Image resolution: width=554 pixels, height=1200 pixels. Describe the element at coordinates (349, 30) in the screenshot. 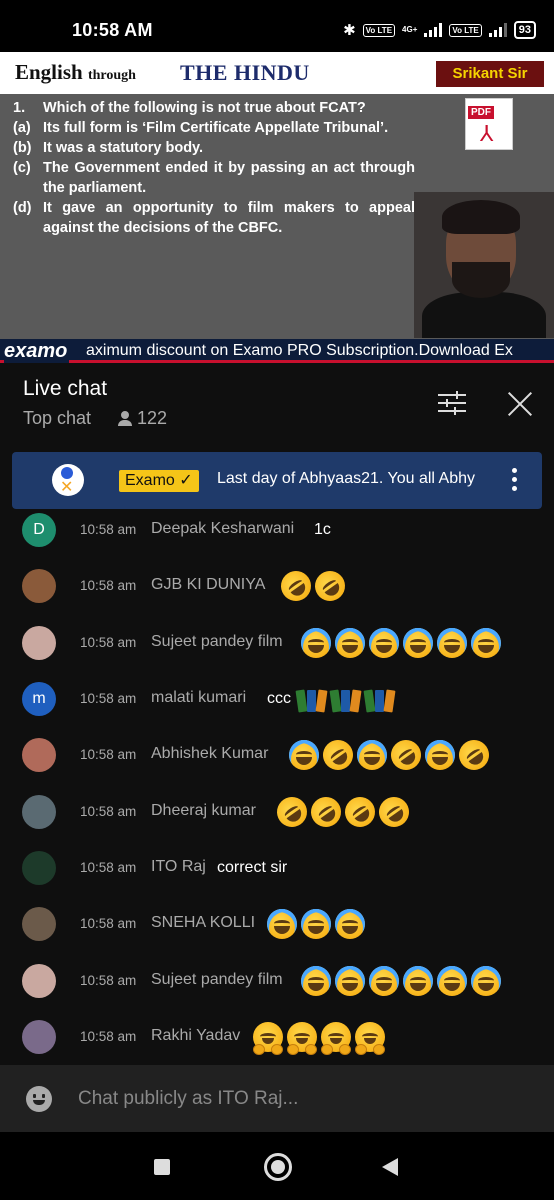

I see `bluetooth-icon: ✱` at that location.